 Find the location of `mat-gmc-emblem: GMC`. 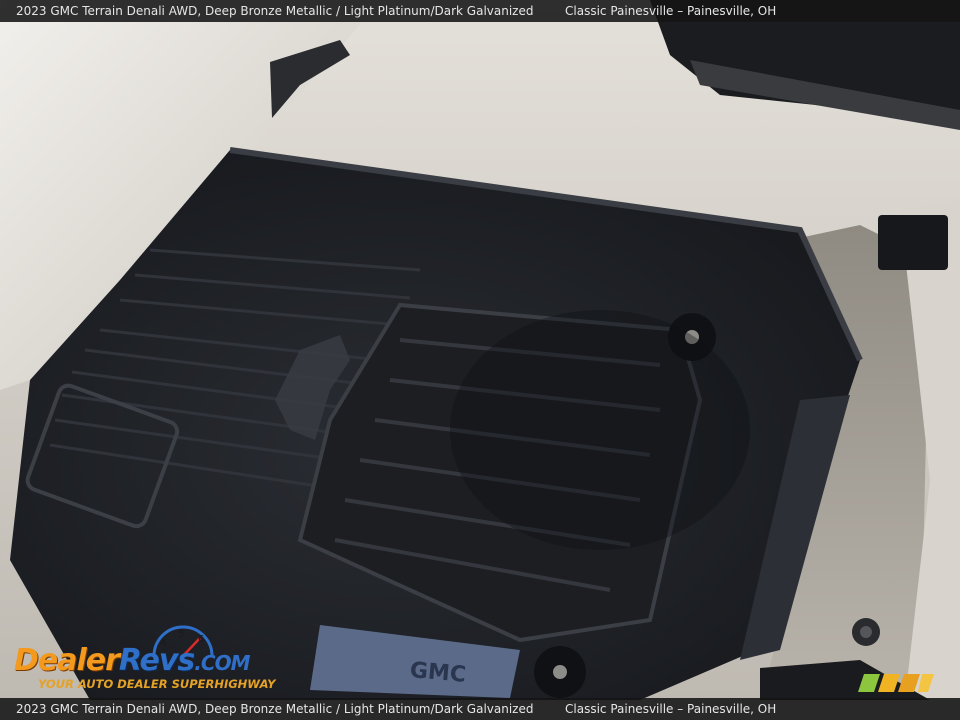

mat-gmc-emblem: GMC is located at coordinates (438, 673).